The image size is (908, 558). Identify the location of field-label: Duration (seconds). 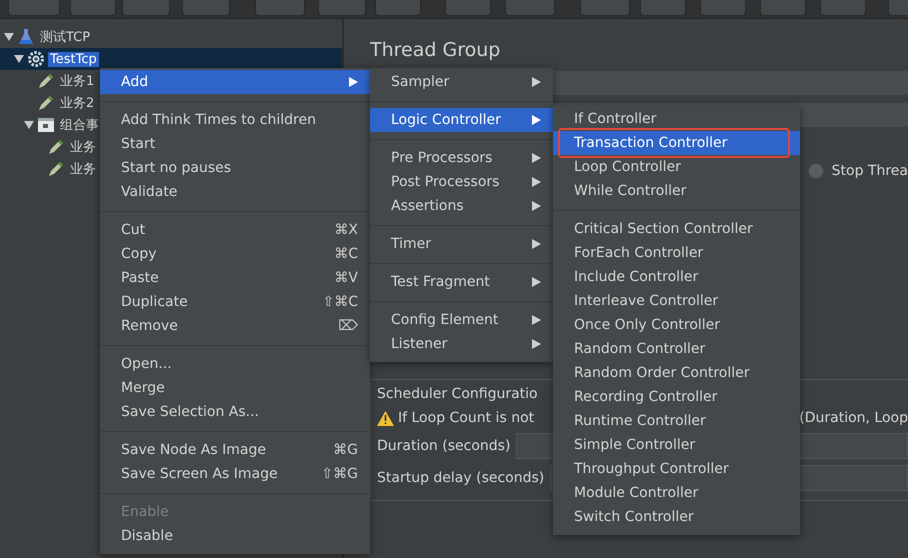
(443, 446).